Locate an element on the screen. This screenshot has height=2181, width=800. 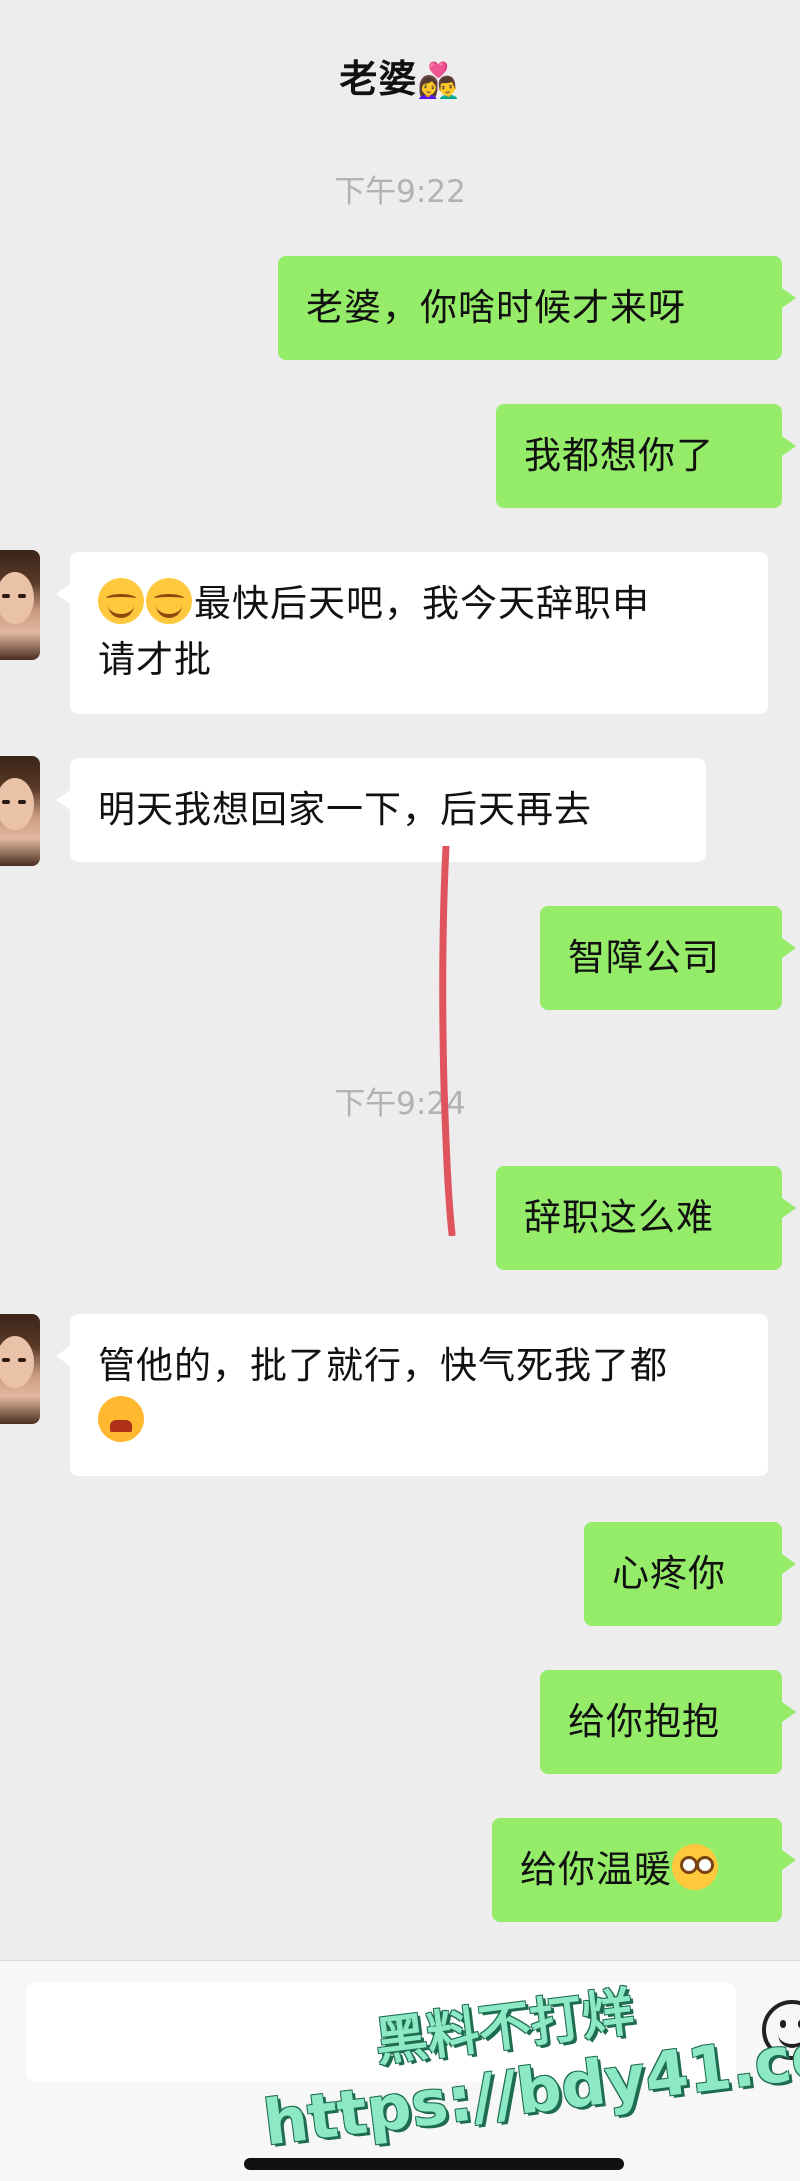
message-bubble-sent: 给你温暖 is located at coordinates (644, 1870).